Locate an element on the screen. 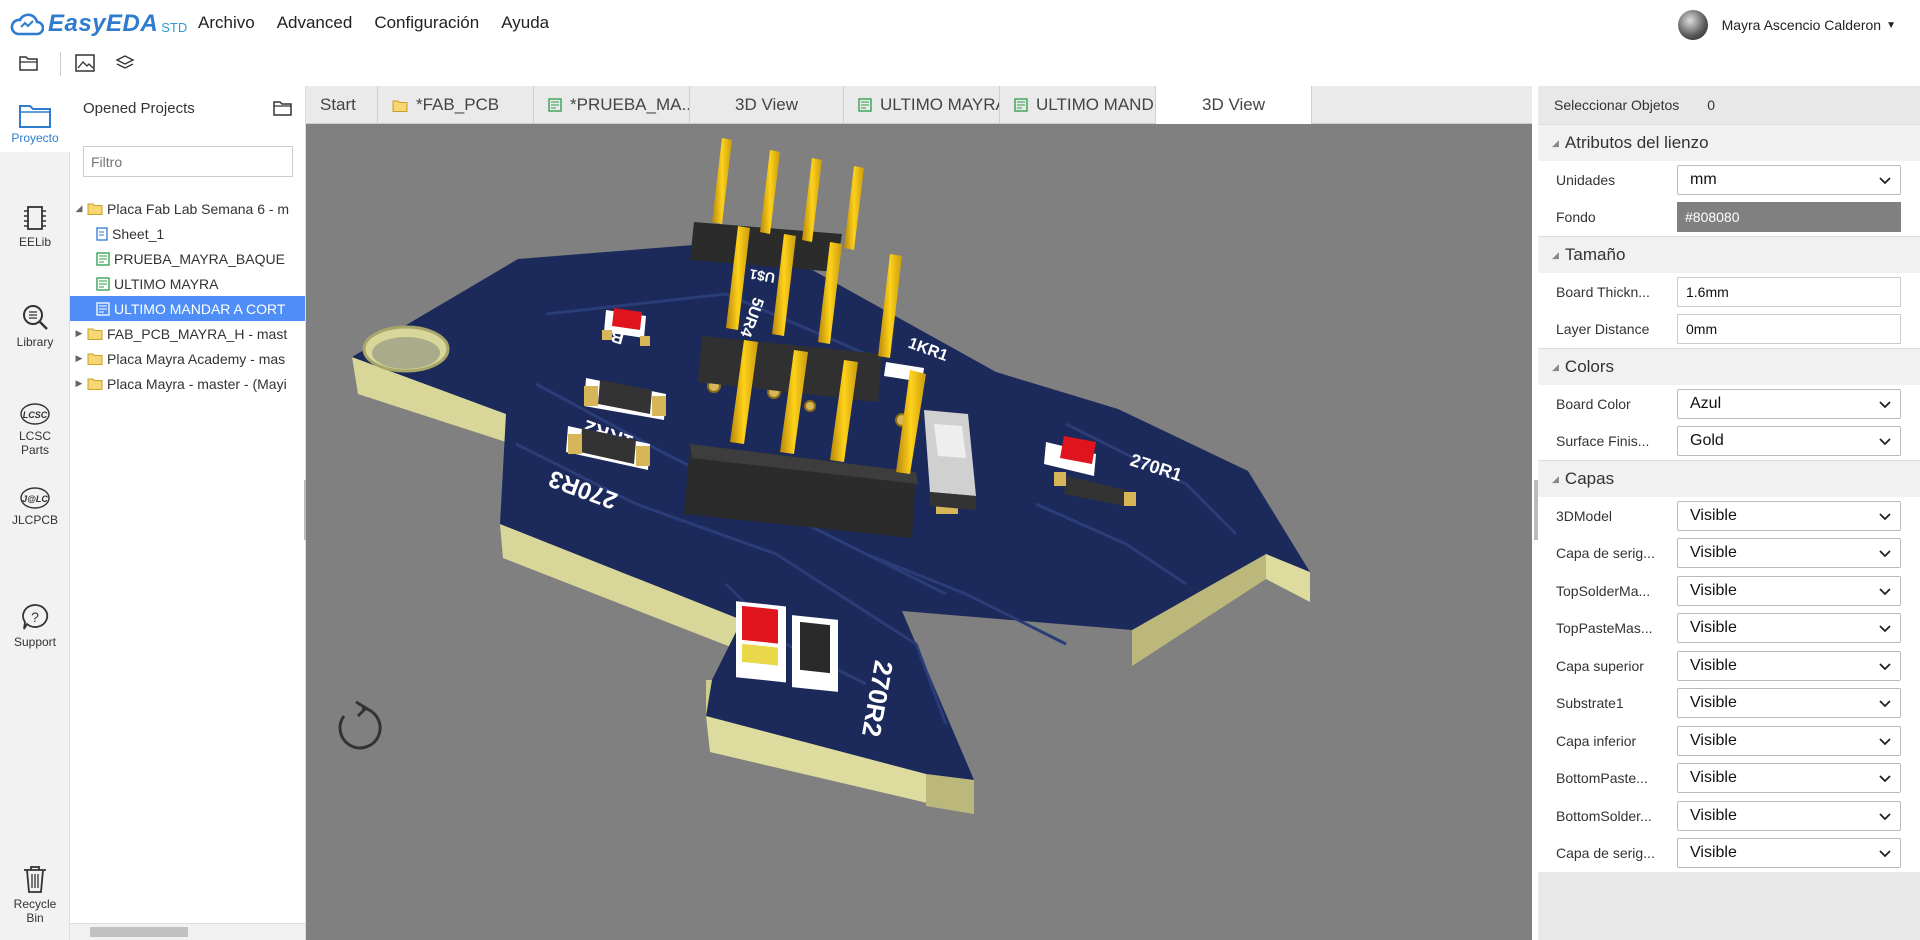 This screenshot has width=1920, height=940. layers-icon is located at coordinates (125, 63).